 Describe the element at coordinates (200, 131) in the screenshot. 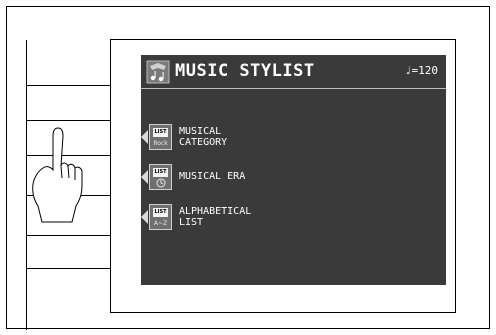

I see `menu-label-line1: MUSICAL` at that location.